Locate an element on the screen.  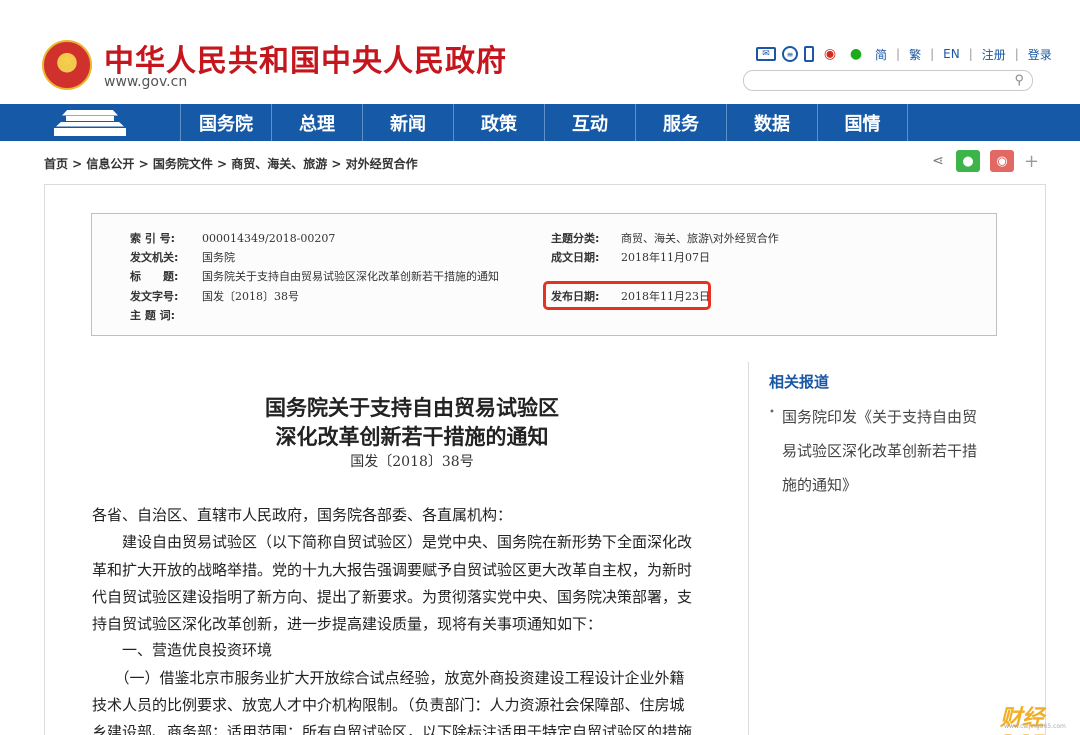
nav-item-premier: 总理 is located at coordinates (316, 122).